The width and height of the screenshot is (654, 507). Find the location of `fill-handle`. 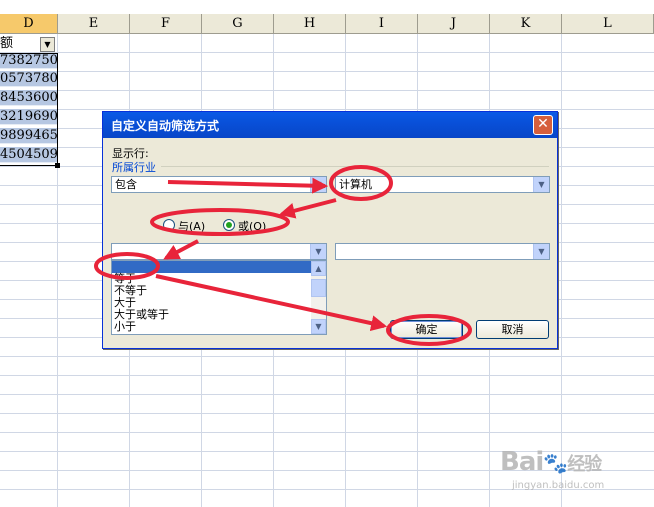

fill-handle is located at coordinates (57, 165).